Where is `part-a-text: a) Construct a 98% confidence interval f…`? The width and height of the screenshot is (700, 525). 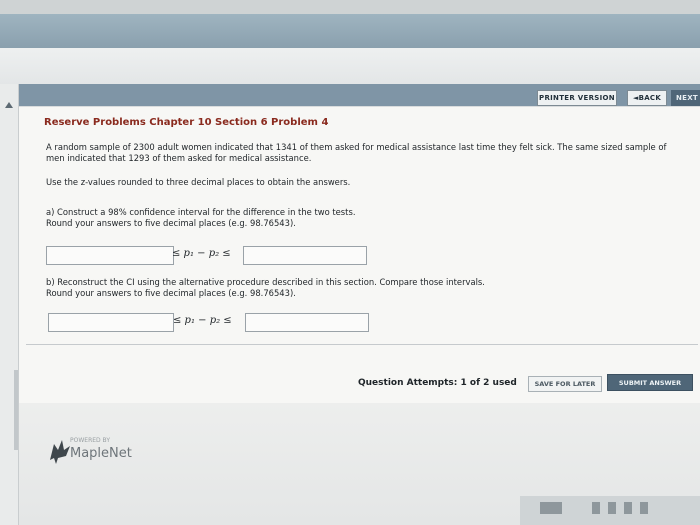 part-a-text: a) Construct a 98% confidence interval f… is located at coordinates (346, 218).